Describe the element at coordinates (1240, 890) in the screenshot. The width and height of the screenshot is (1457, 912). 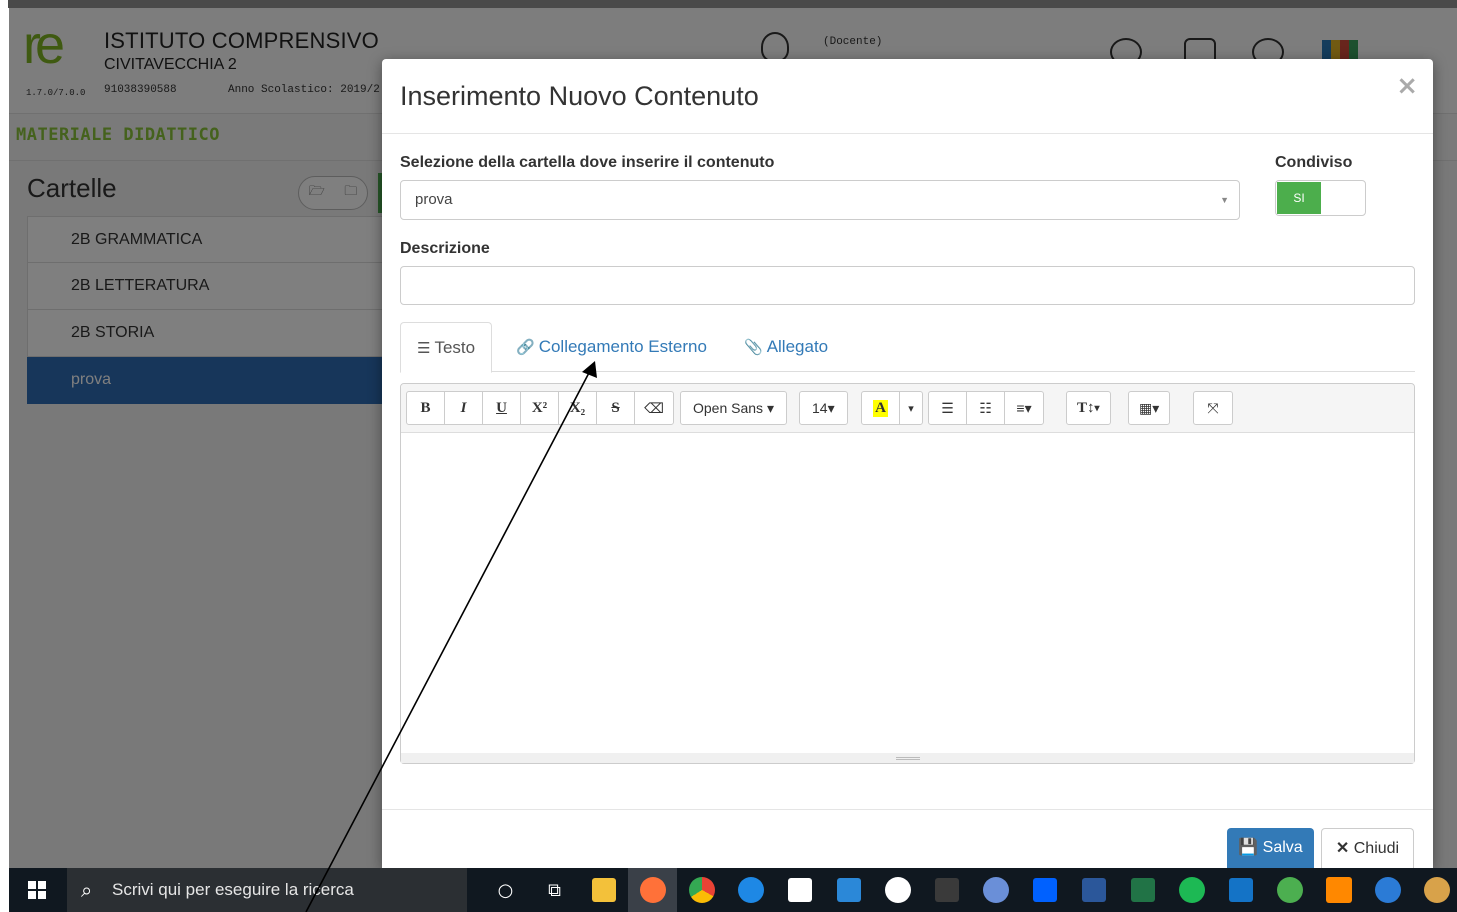
I see `photoshop-icon` at that location.